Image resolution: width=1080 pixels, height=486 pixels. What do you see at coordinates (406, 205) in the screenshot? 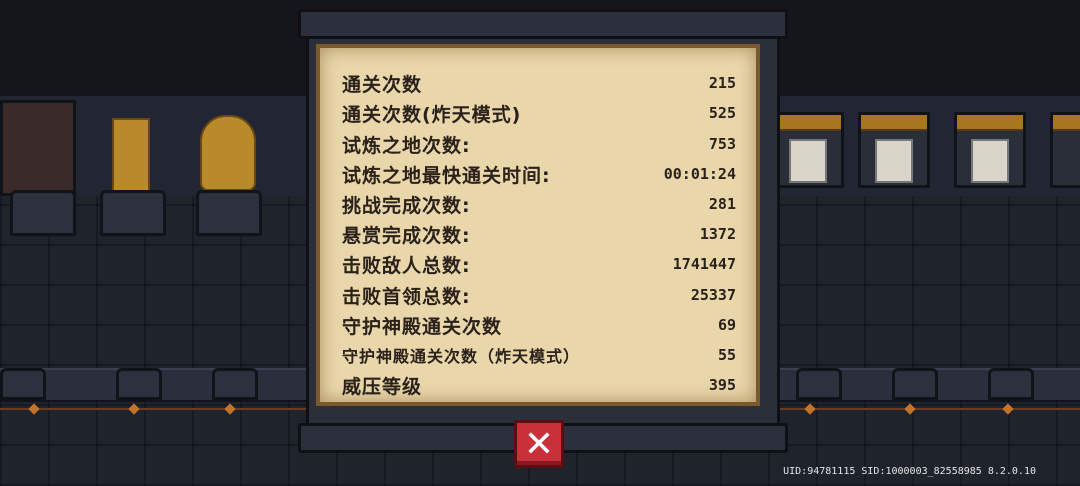
I see `stat-label: 挑战完成次数:` at bounding box center [406, 205].